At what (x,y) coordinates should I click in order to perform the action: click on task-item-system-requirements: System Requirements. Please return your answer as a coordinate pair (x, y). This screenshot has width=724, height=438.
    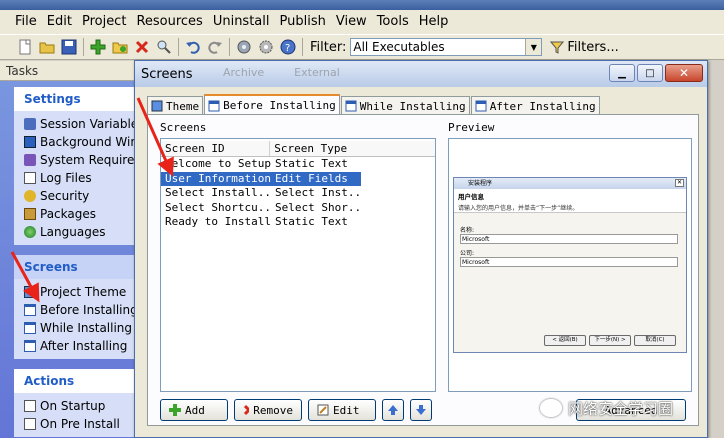
    Looking at the image, I should click on (82, 160).